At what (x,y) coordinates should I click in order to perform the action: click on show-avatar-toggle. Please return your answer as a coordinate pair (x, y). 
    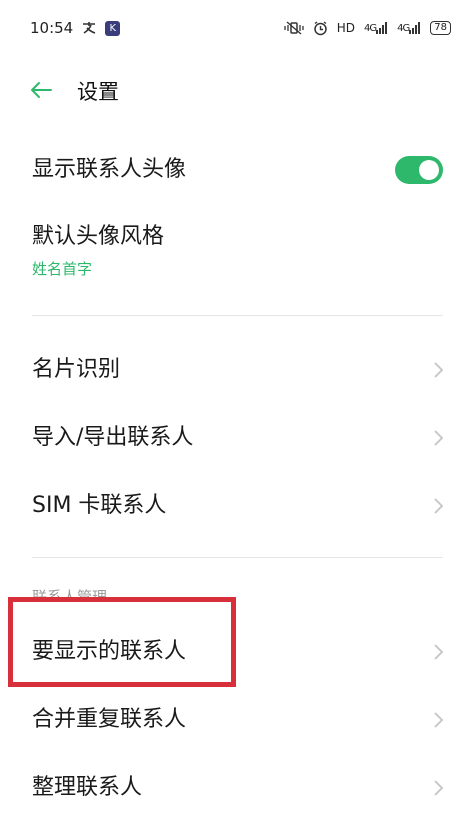
    Looking at the image, I should click on (419, 170).